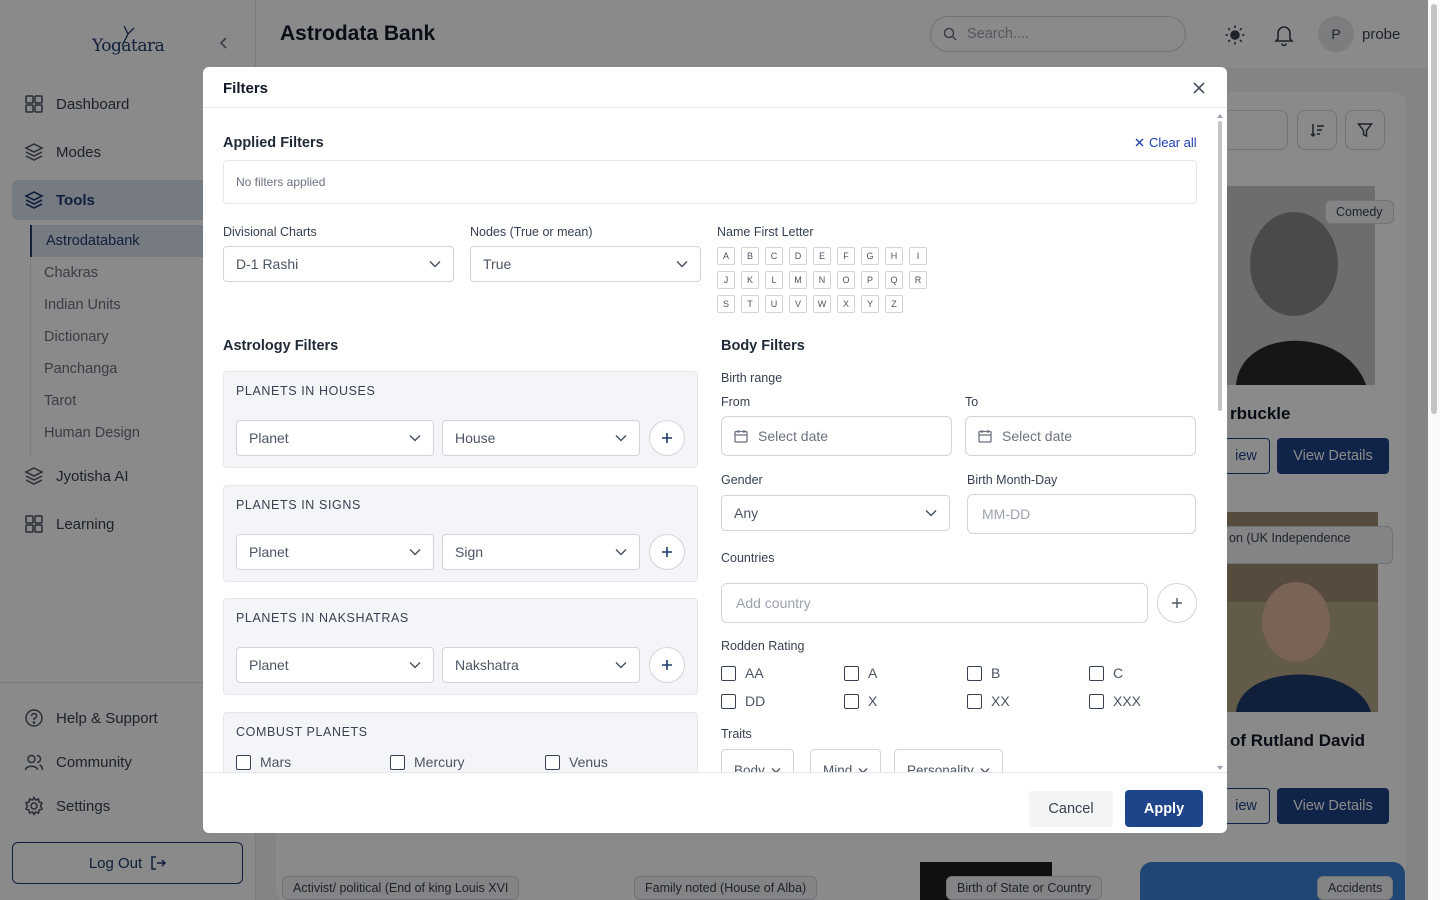 Image resolution: width=1440 pixels, height=900 pixels. What do you see at coordinates (742, 673) in the screenshot?
I see `rodden-aa-checkbox: AA` at bounding box center [742, 673].